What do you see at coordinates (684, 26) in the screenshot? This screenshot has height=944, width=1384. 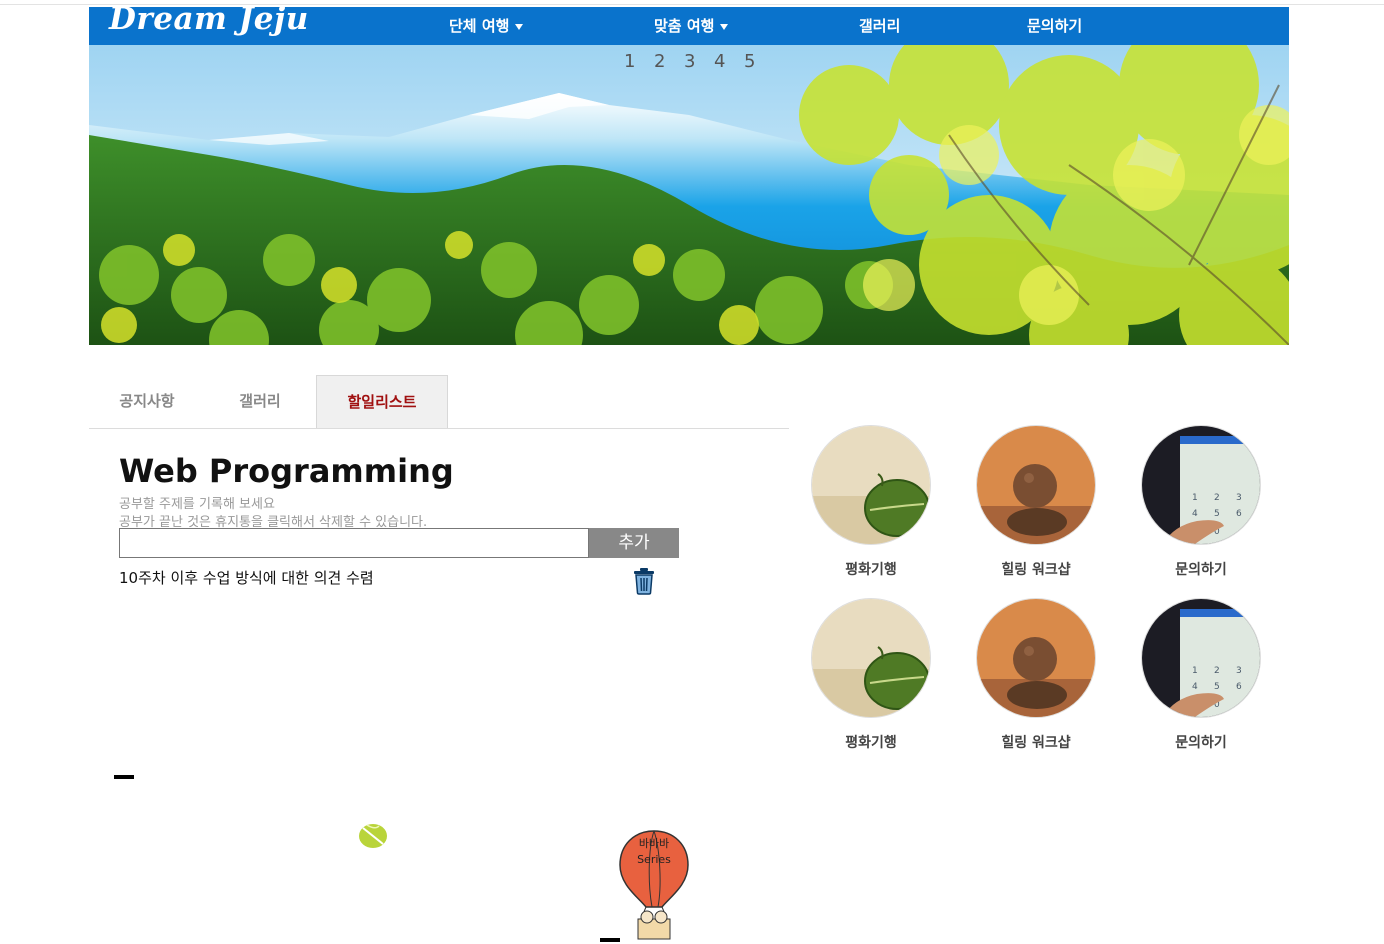 I see `nav-item-label: 맞춤 여행` at bounding box center [684, 26].